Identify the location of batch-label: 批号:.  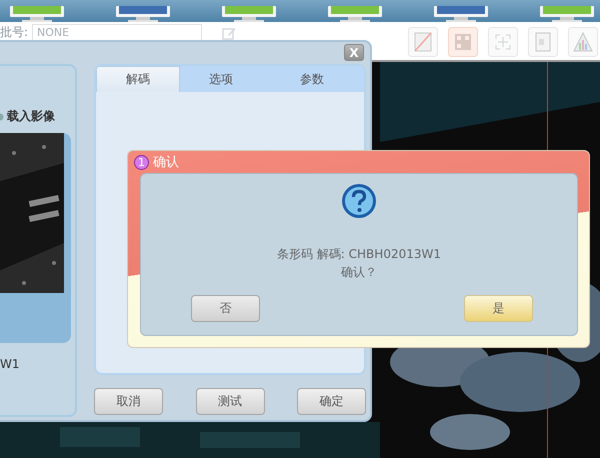
(14, 32).